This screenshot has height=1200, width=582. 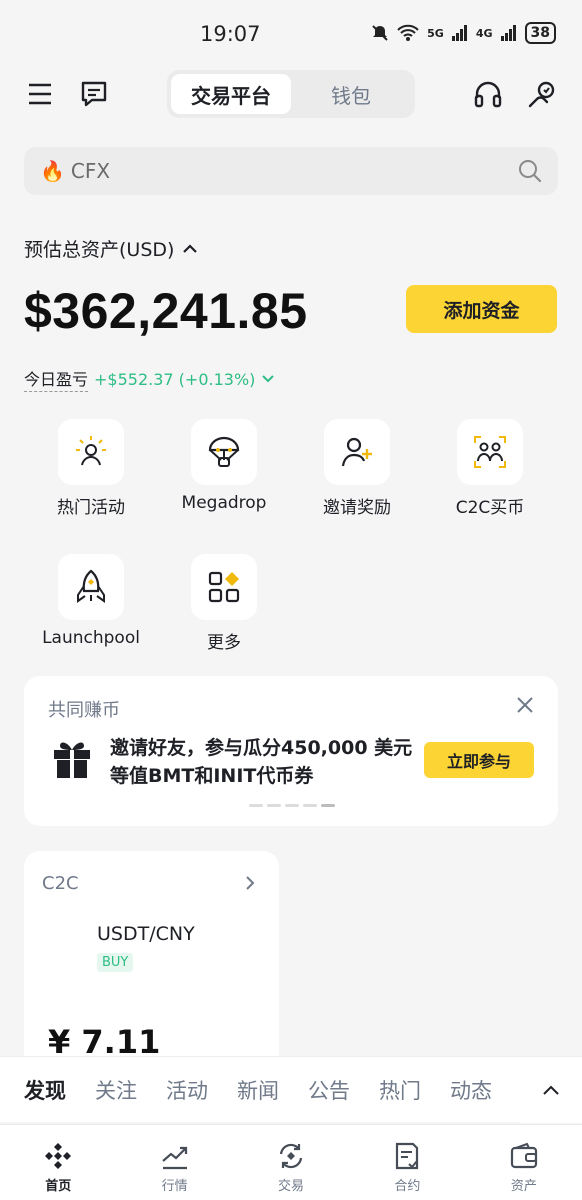 I want to click on nav-markets: 行情, so click(x=174, y=1162).